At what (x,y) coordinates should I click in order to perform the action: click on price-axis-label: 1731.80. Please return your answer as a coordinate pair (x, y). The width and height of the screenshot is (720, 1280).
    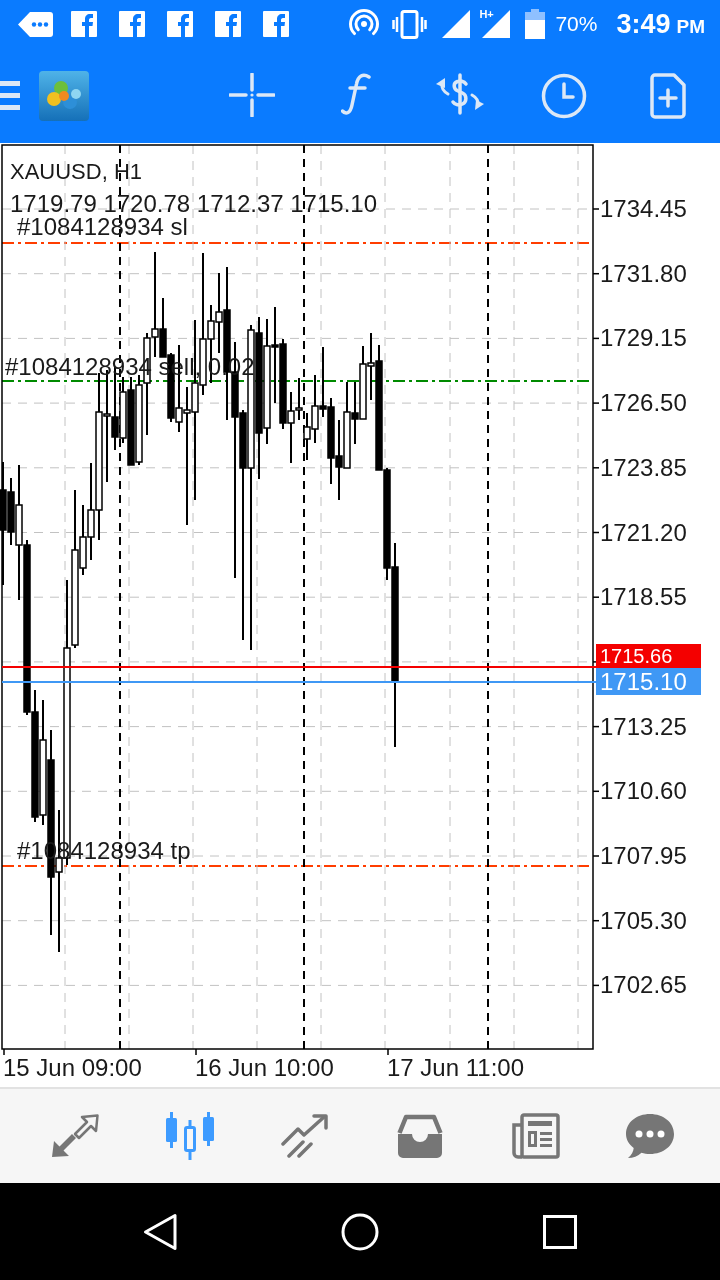
    Looking at the image, I should click on (643, 273).